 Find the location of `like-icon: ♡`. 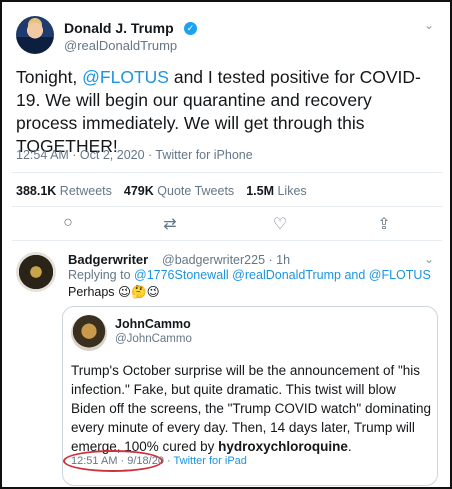

like-icon: ♡ is located at coordinates (280, 224).